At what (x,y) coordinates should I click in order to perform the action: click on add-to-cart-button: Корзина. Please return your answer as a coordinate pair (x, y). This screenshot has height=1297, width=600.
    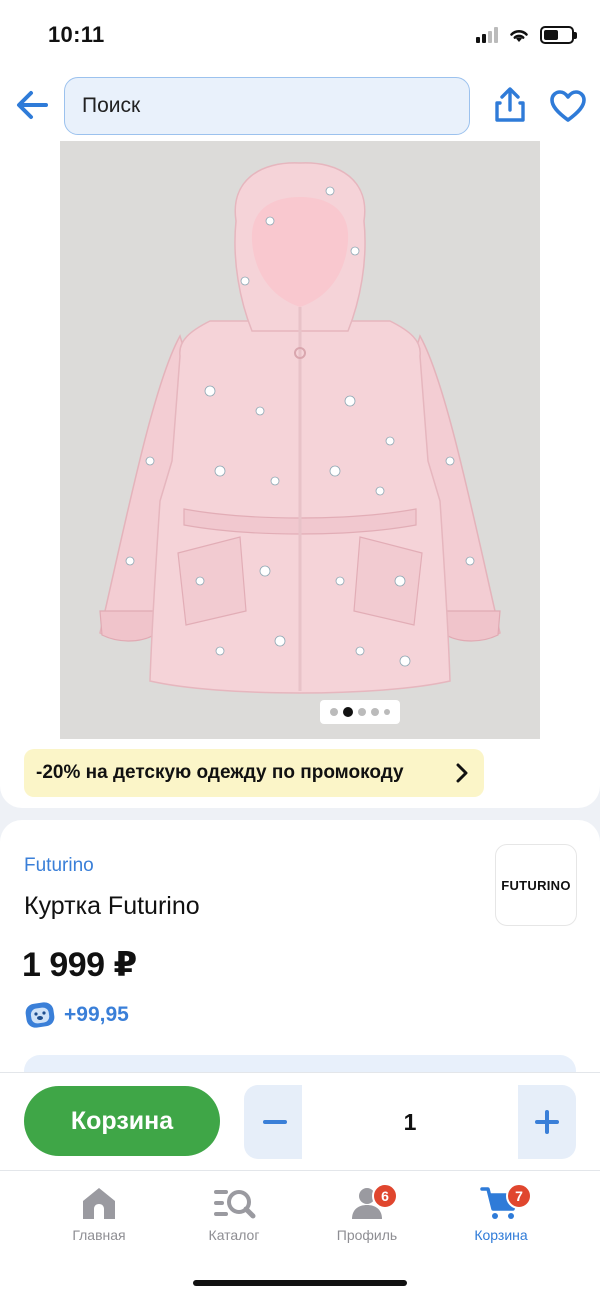
    Looking at the image, I should click on (122, 1121).